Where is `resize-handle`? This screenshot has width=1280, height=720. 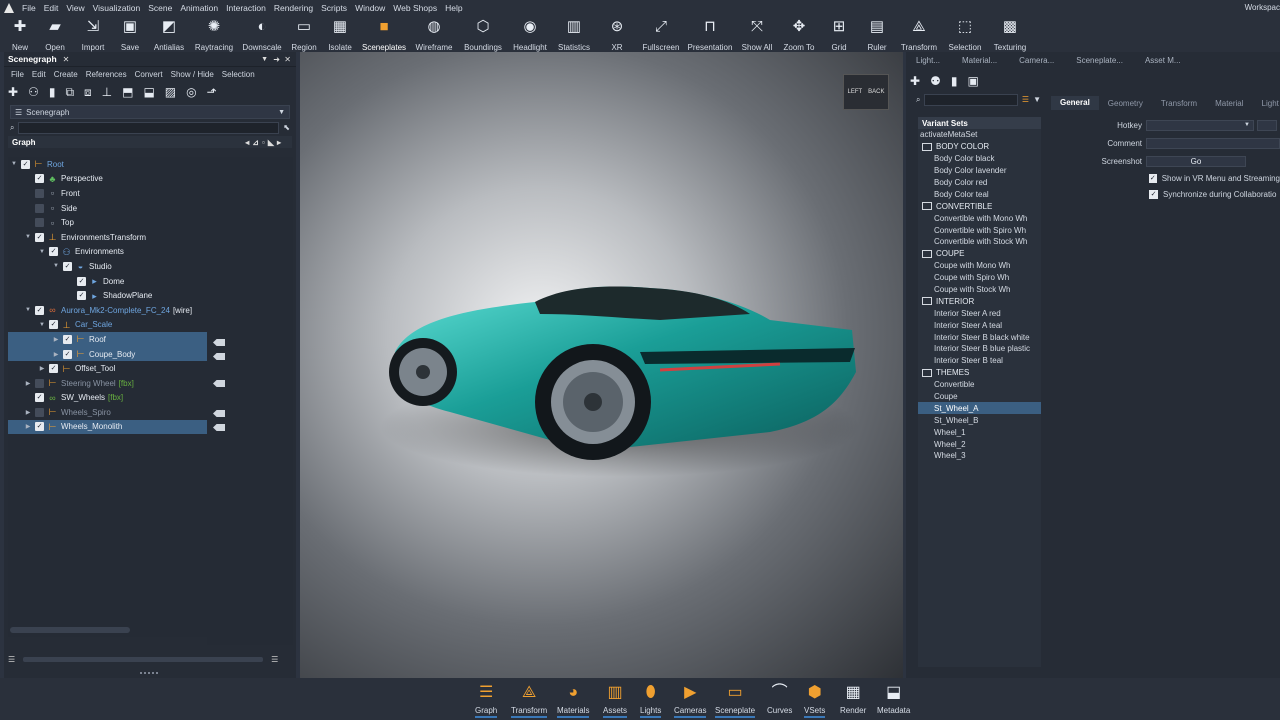
resize-handle is located at coordinates (149, 674).